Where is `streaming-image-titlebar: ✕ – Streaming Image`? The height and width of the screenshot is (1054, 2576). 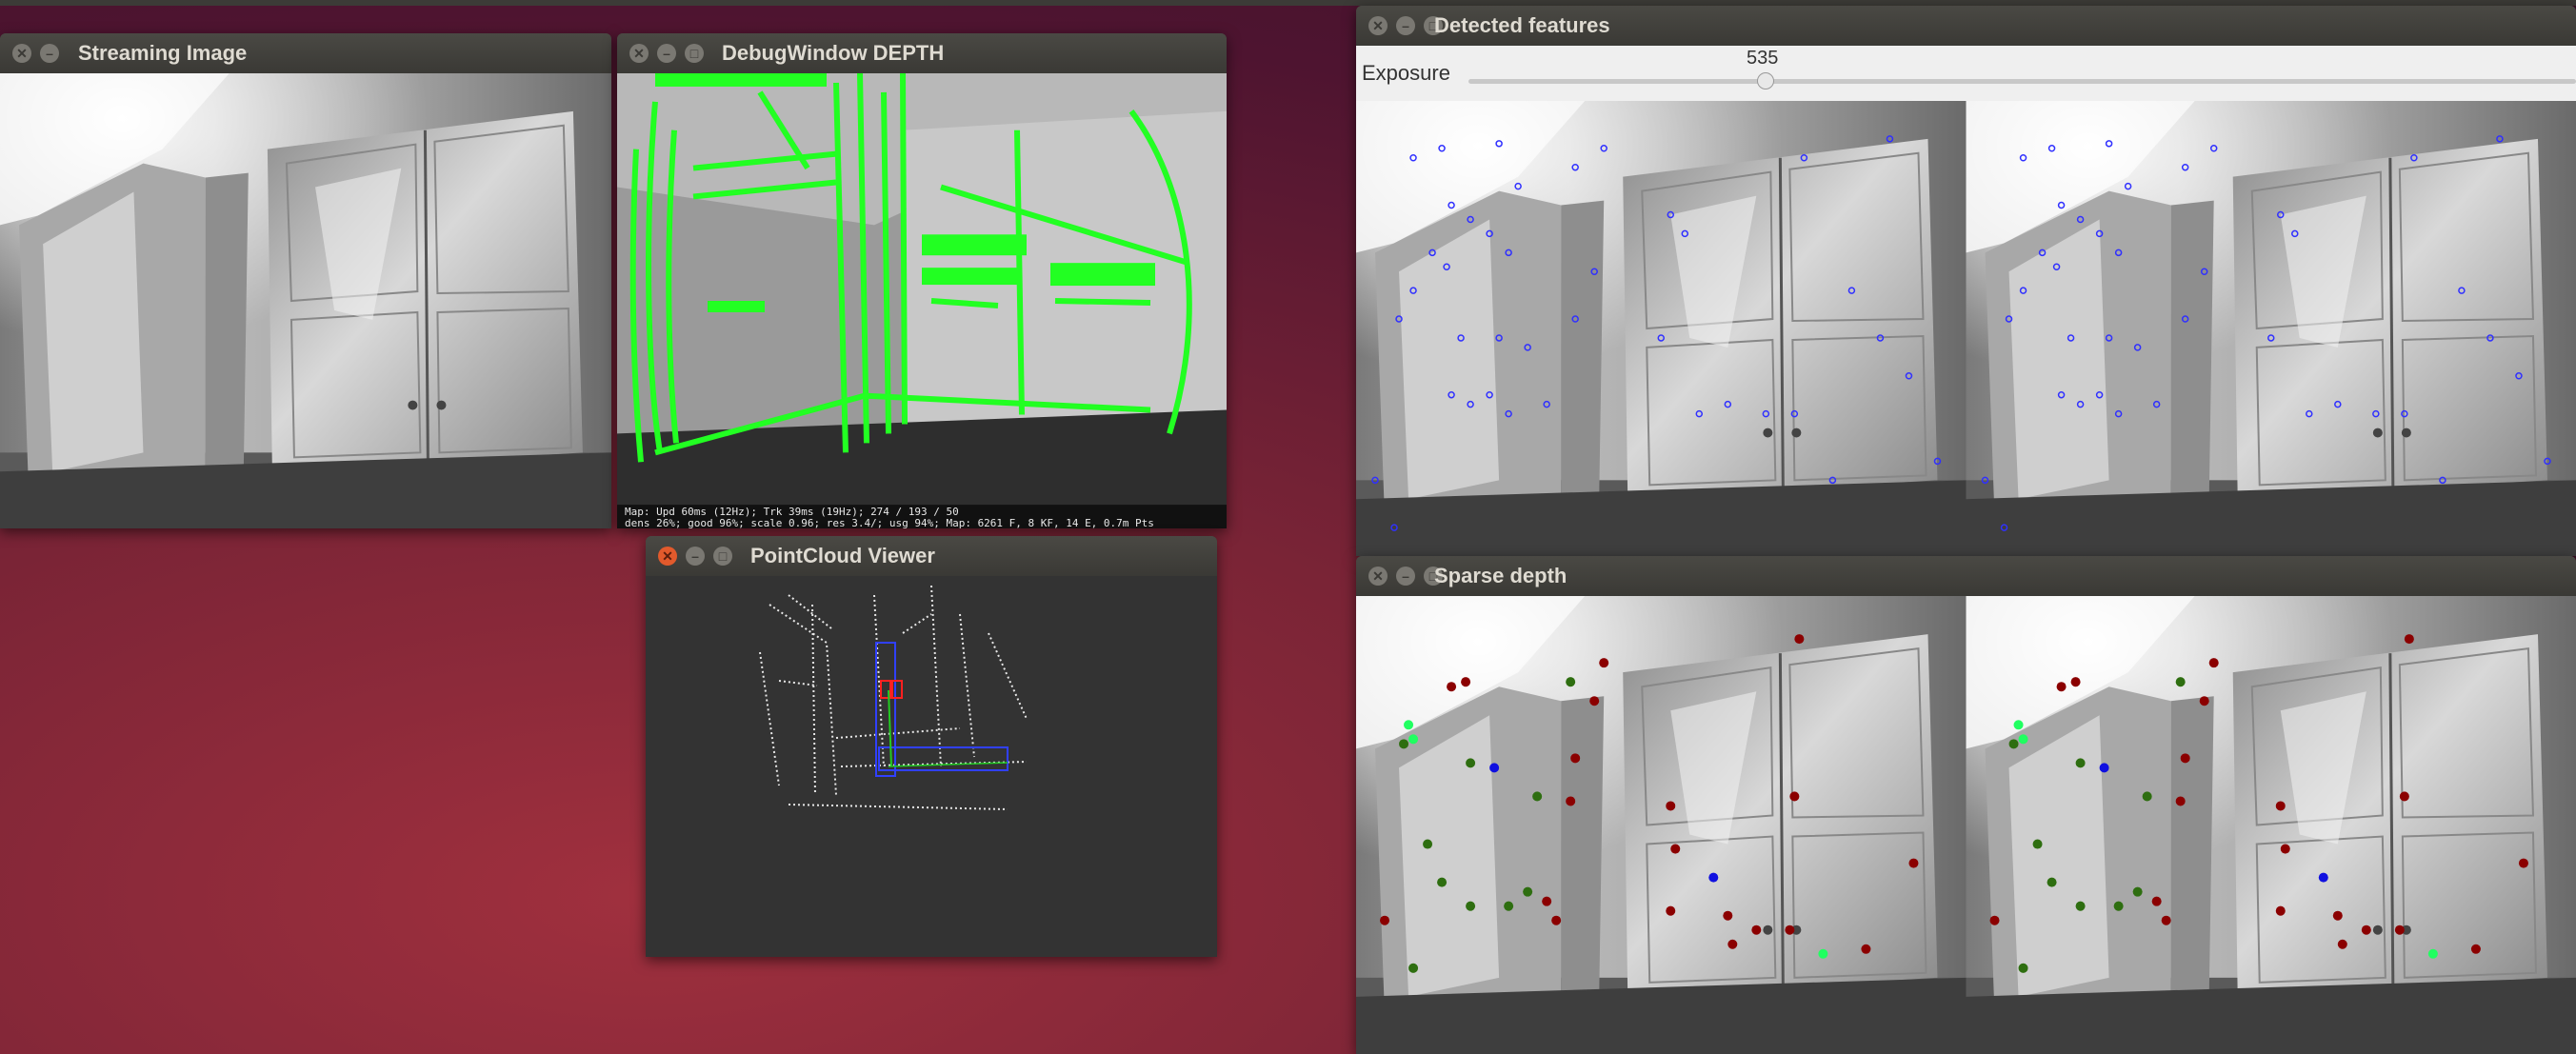 streaming-image-titlebar: ✕ – Streaming Image is located at coordinates (305, 53).